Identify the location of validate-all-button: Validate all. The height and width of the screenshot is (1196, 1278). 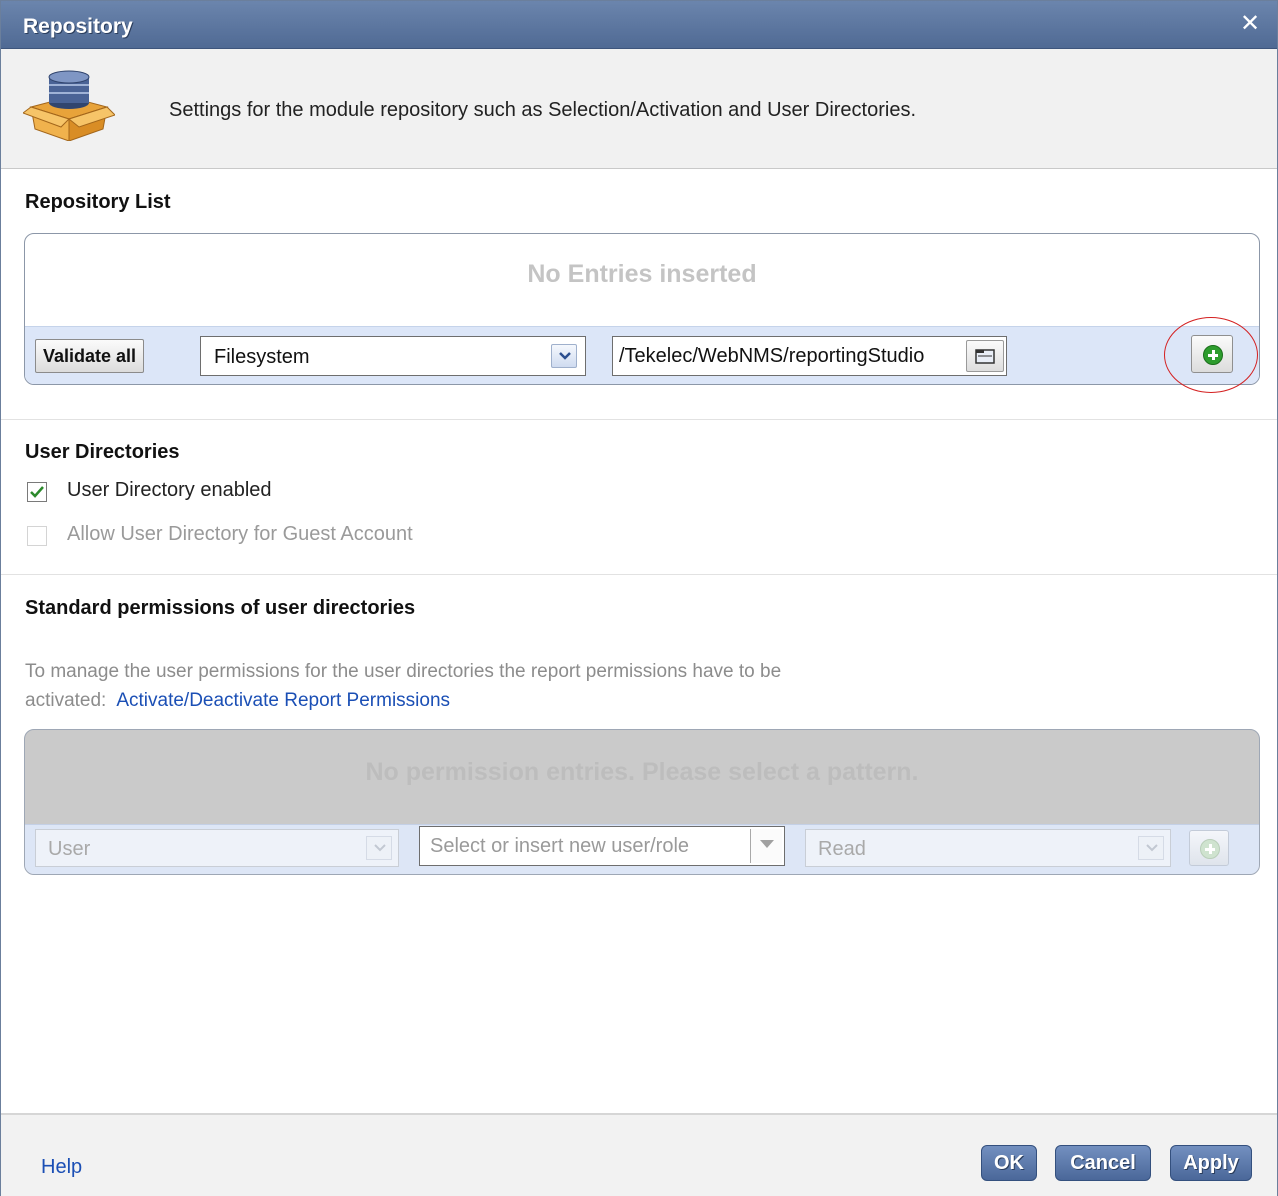
(90, 356).